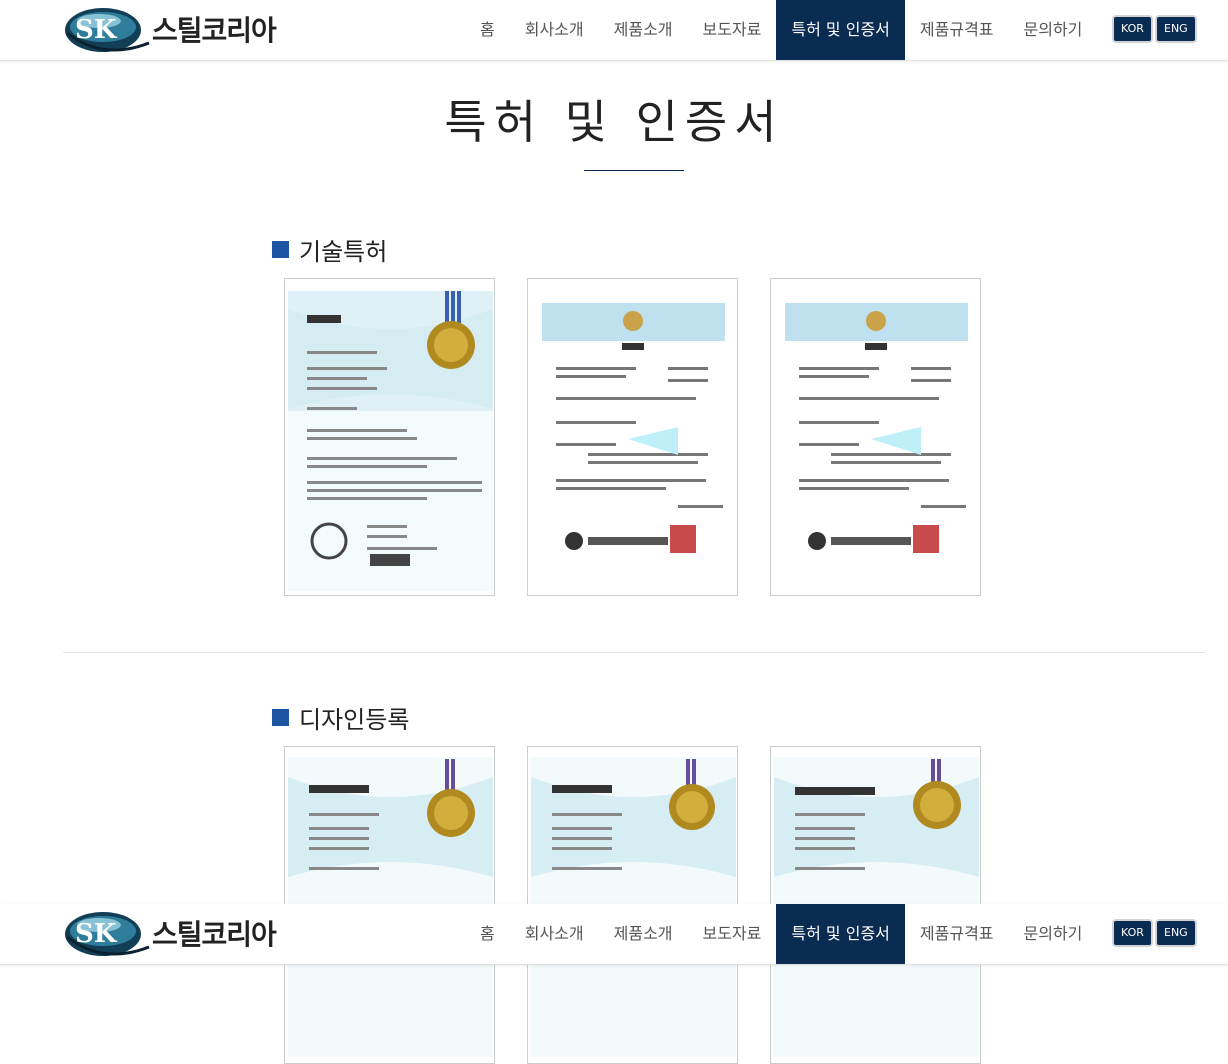 The height and width of the screenshot is (1064, 1228). Describe the element at coordinates (634, 170) in the screenshot. I see `title-underline` at that location.